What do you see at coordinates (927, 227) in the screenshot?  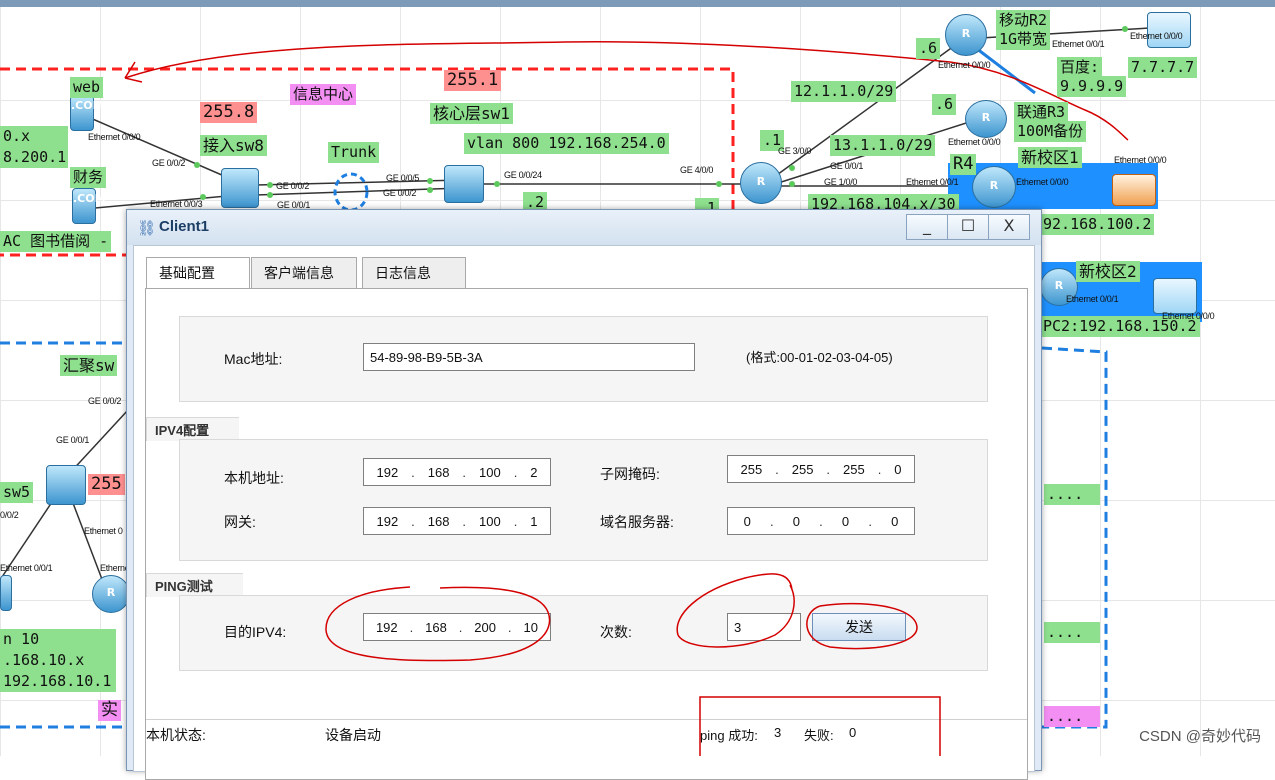 I see `minimize-button: _` at bounding box center [927, 227].